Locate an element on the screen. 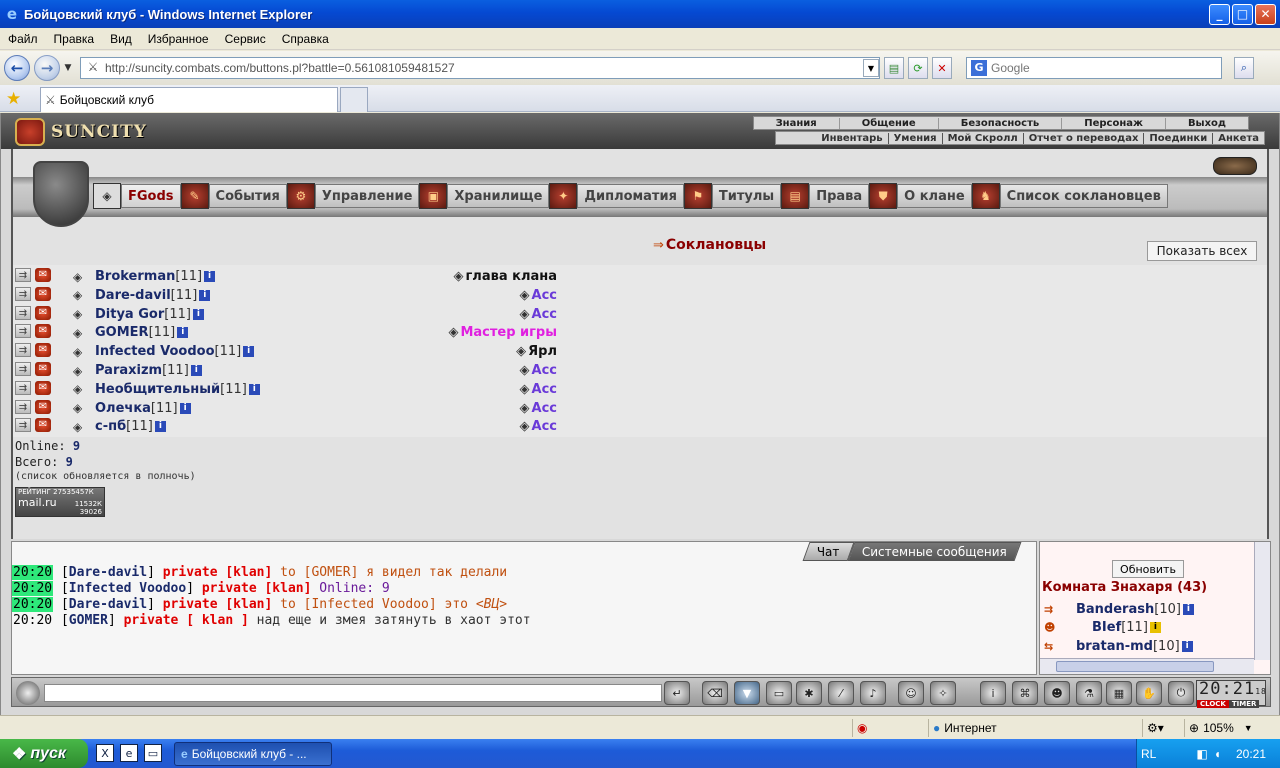 Image resolution: width=1280 pixels, height=768 pixels. browser-tab: ⚔ Бойцовский клуб is located at coordinates (189, 99).